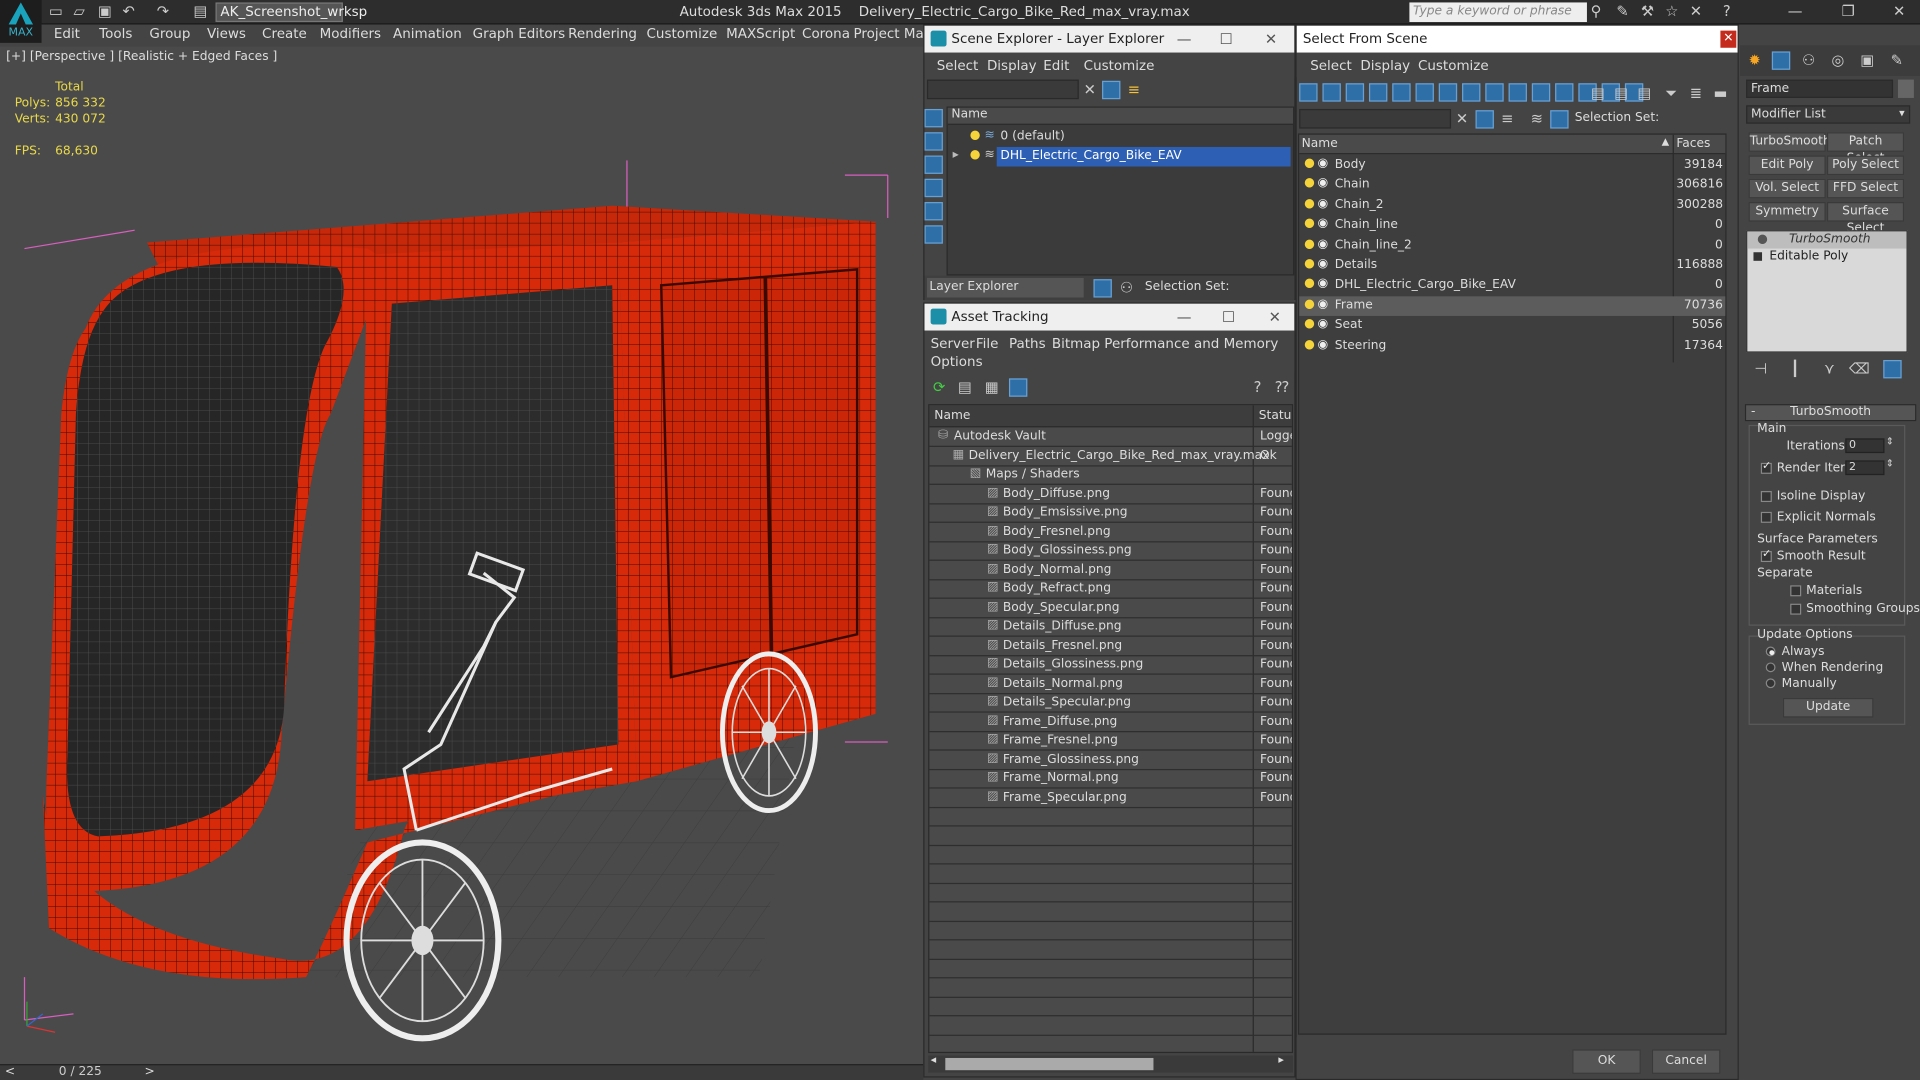 The width and height of the screenshot is (1920, 1080). Describe the element at coordinates (1897, 60) in the screenshot. I see `utilities-tab-icon: ✎` at that location.